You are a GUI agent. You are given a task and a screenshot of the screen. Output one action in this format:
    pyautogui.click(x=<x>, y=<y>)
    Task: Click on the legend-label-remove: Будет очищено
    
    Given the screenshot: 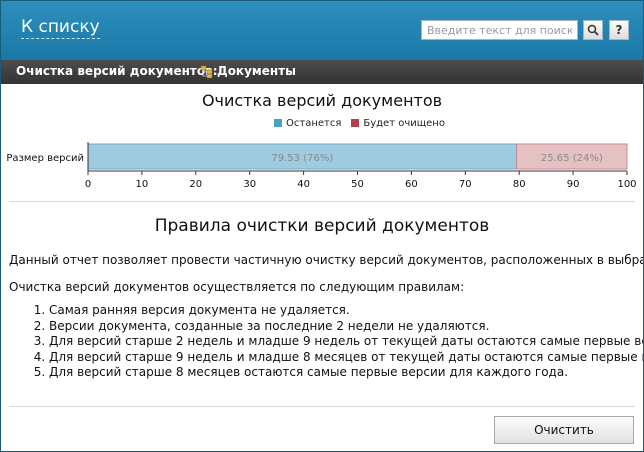 What is the action you would take?
    pyautogui.click(x=404, y=123)
    